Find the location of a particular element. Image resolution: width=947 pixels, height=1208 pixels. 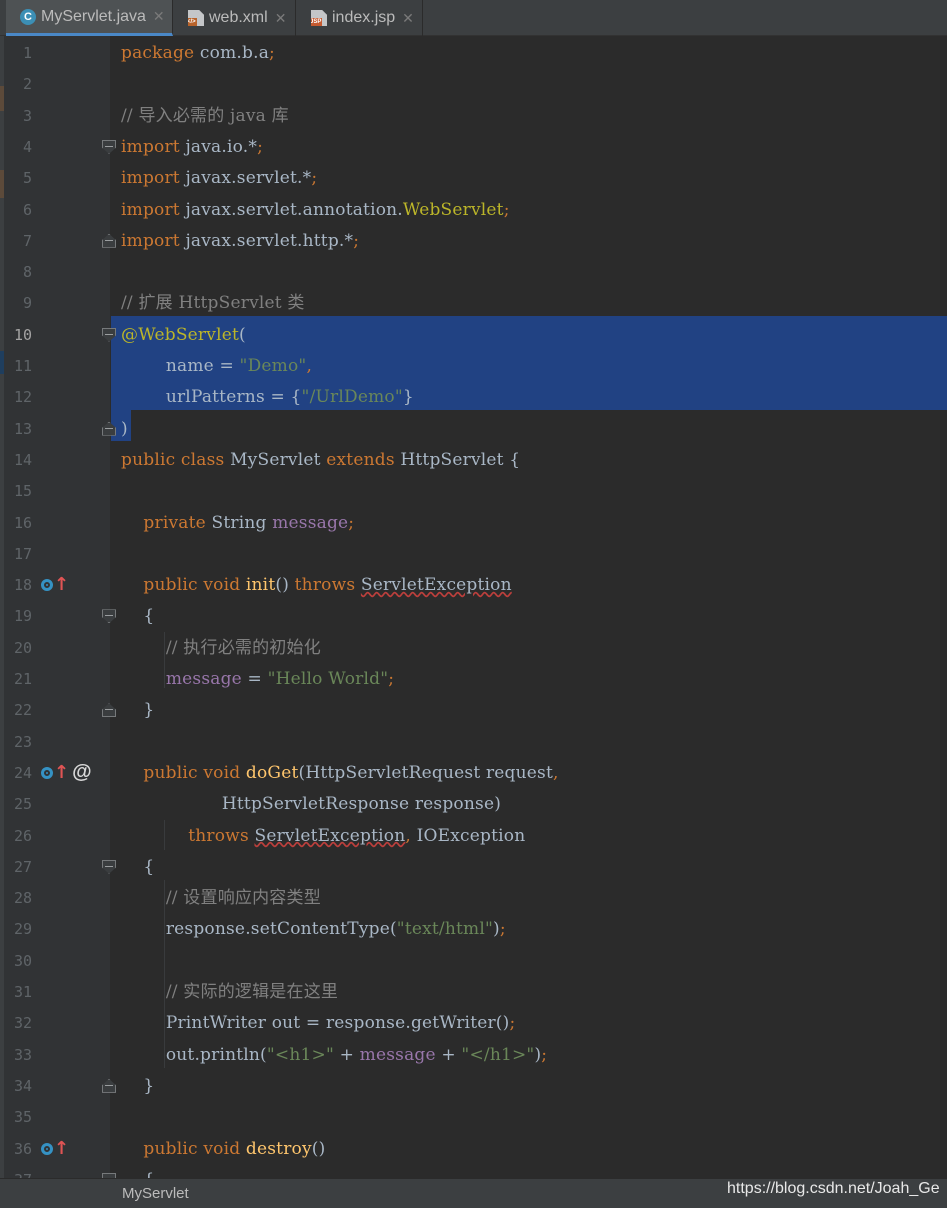

code-token: ) is located at coordinates (124, 428).